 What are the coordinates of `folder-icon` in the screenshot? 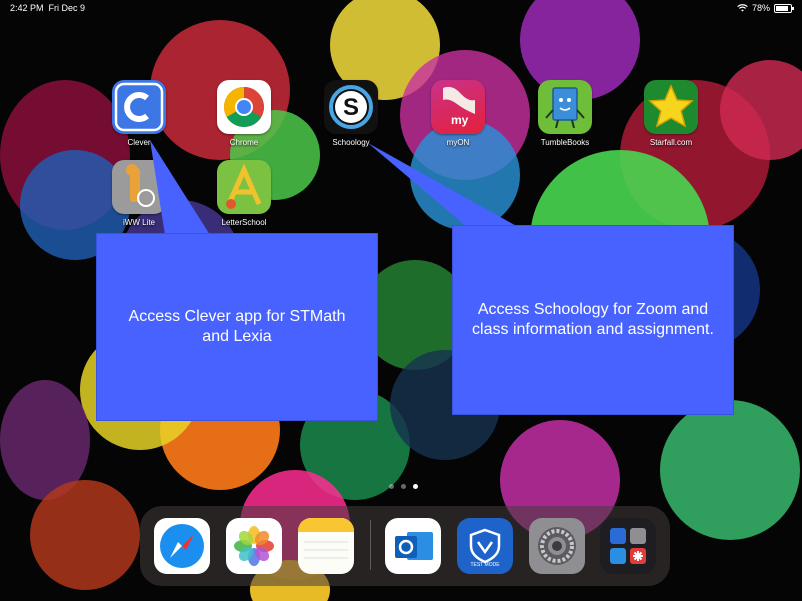 It's located at (628, 546).